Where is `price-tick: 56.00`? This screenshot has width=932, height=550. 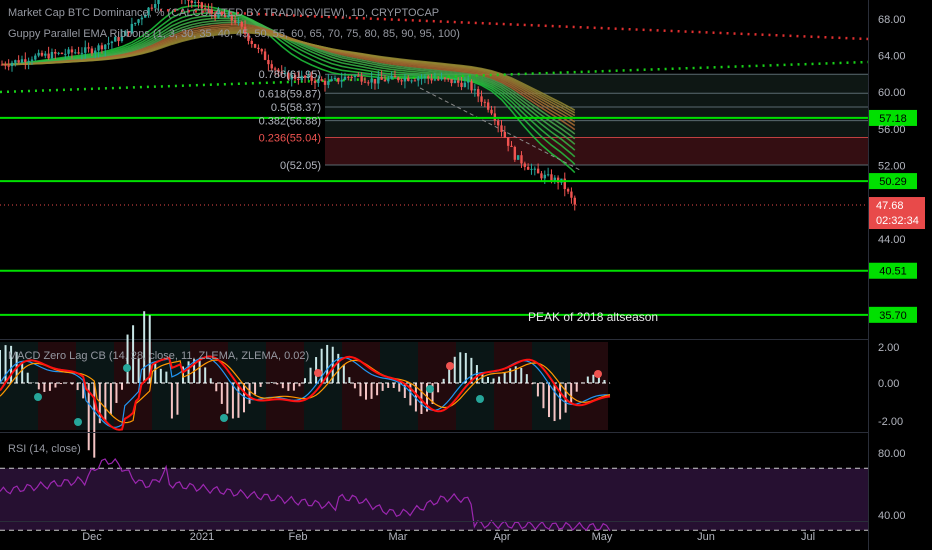
price-tick: 56.00 is located at coordinates (892, 130).